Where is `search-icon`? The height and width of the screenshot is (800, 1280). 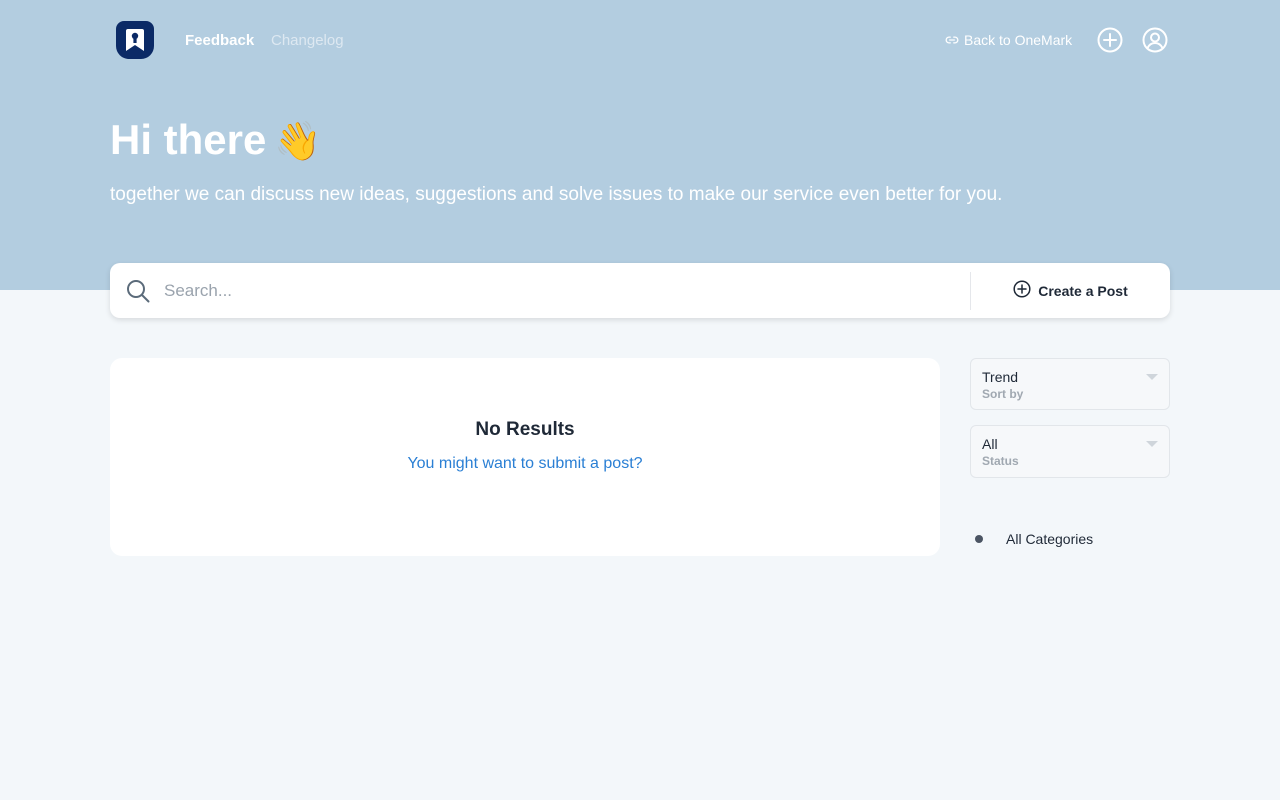 search-icon is located at coordinates (138, 291).